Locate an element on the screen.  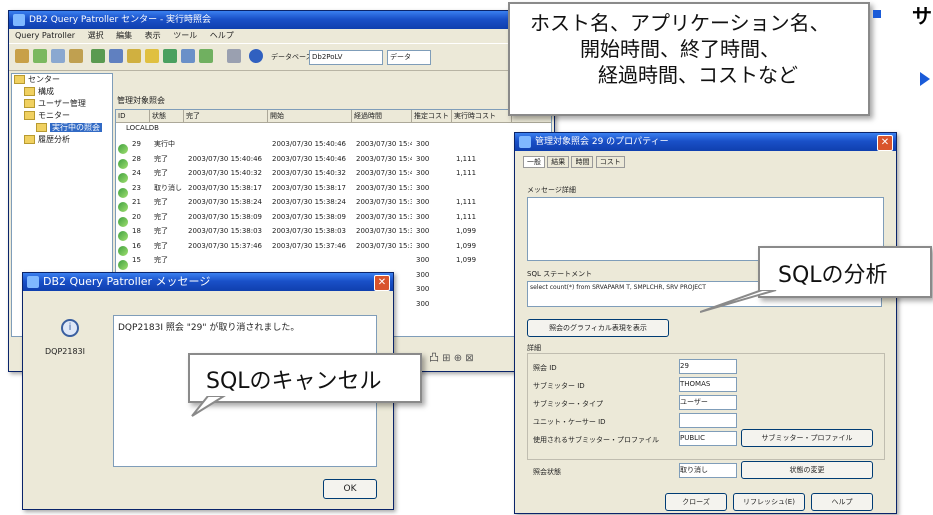
menu-edit: 編集 is located at coordinates (124, 35).